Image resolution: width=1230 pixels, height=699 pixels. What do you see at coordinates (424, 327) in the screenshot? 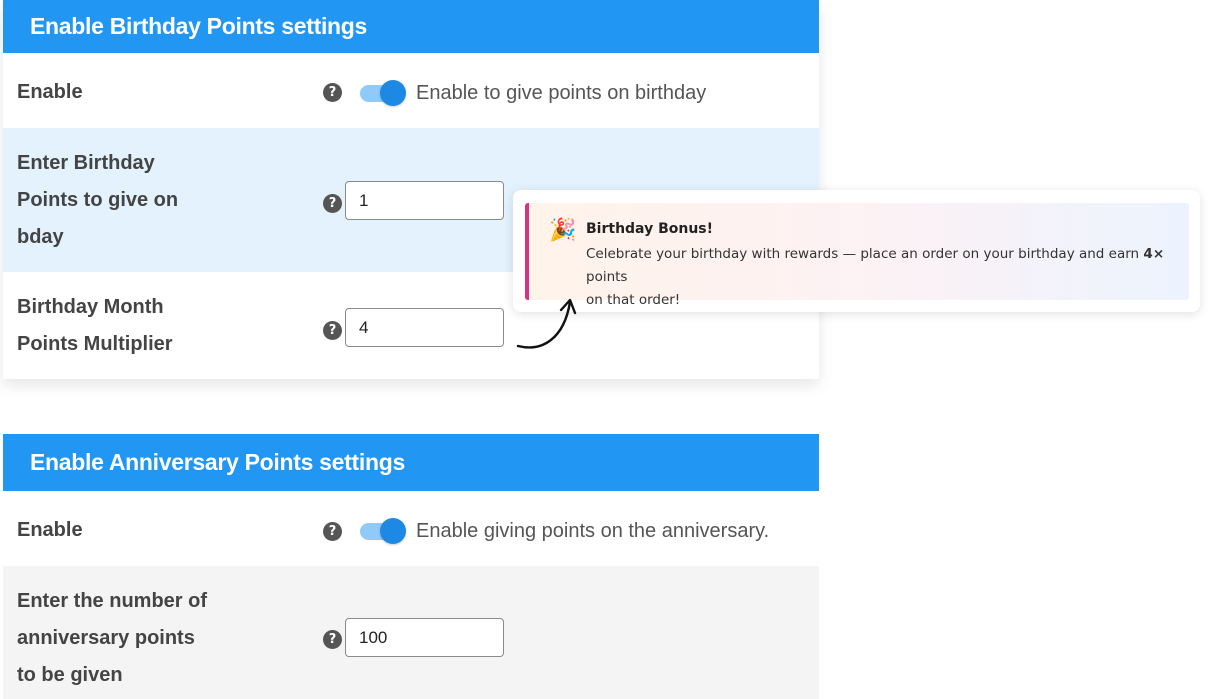
I see `birthday-multiplier-input` at bounding box center [424, 327].